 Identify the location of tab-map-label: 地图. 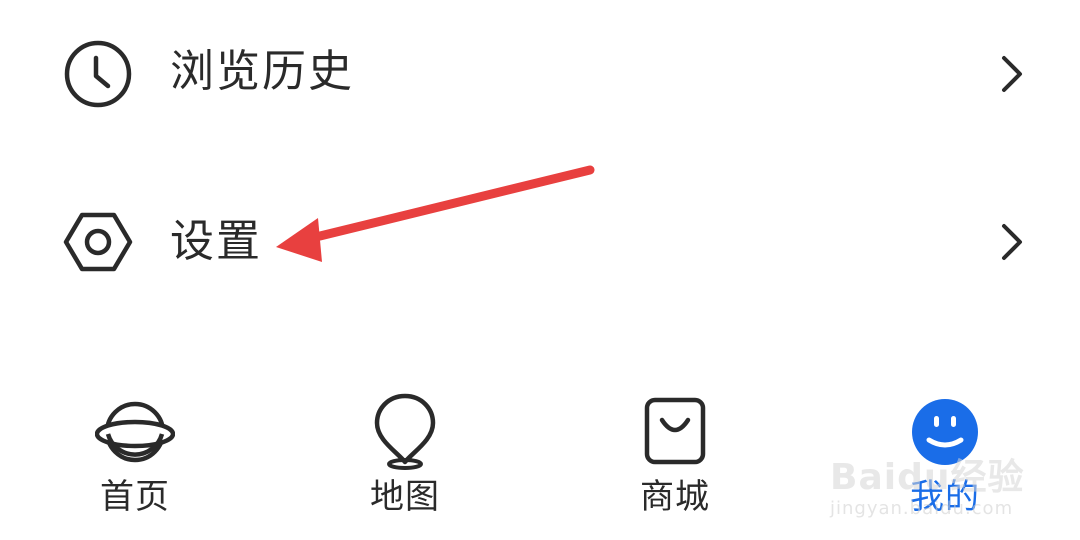
(405, 497).